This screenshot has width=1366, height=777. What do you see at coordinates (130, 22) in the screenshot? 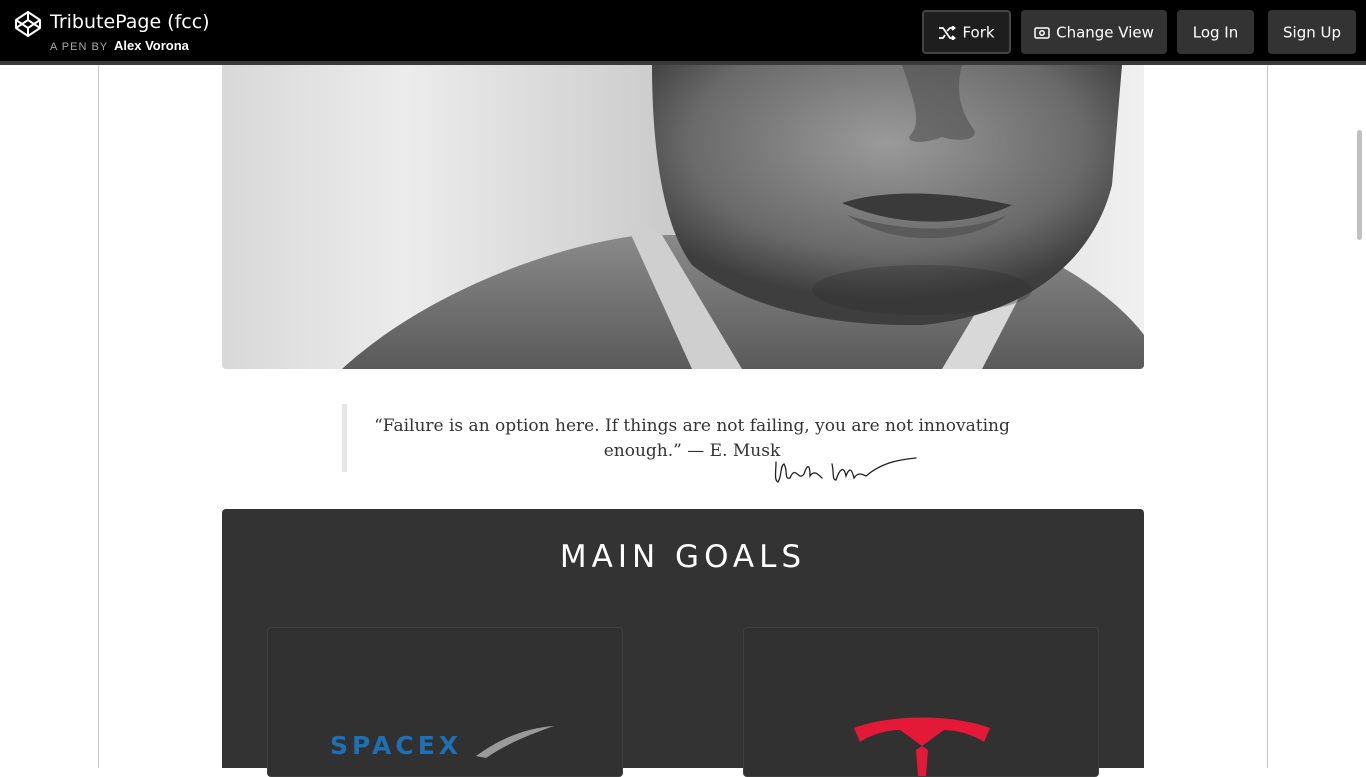
I see `pen-title: TributePage (fcc)` at bounding box center [130, 22].